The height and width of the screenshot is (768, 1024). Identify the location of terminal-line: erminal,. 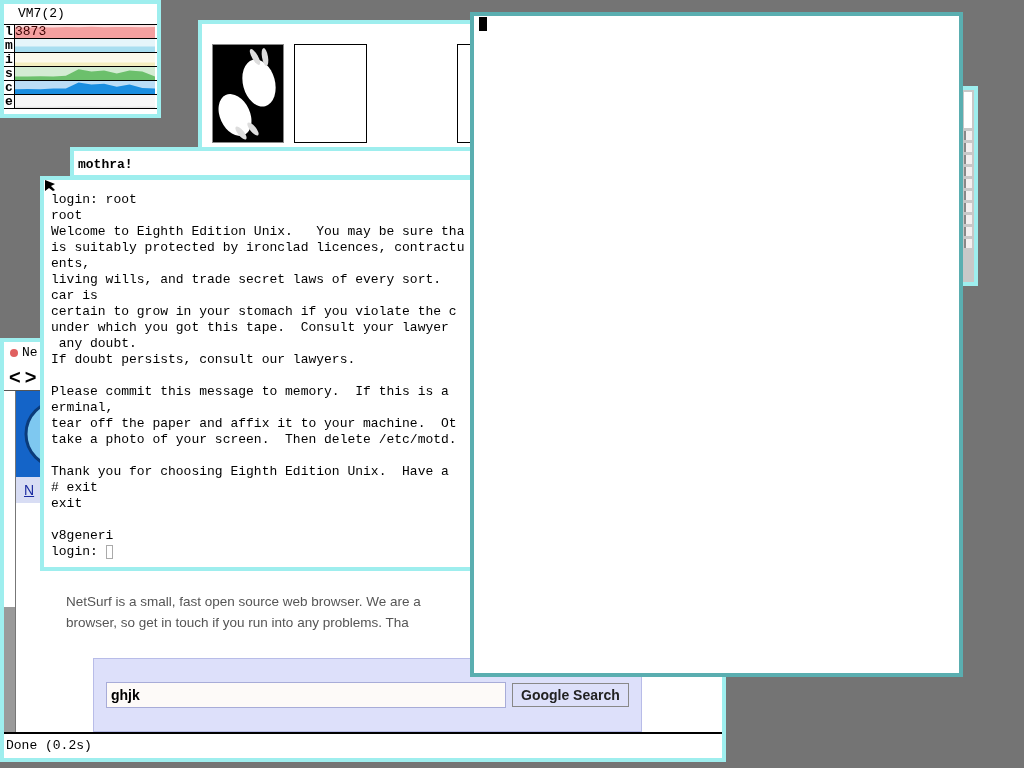
(82, 408).